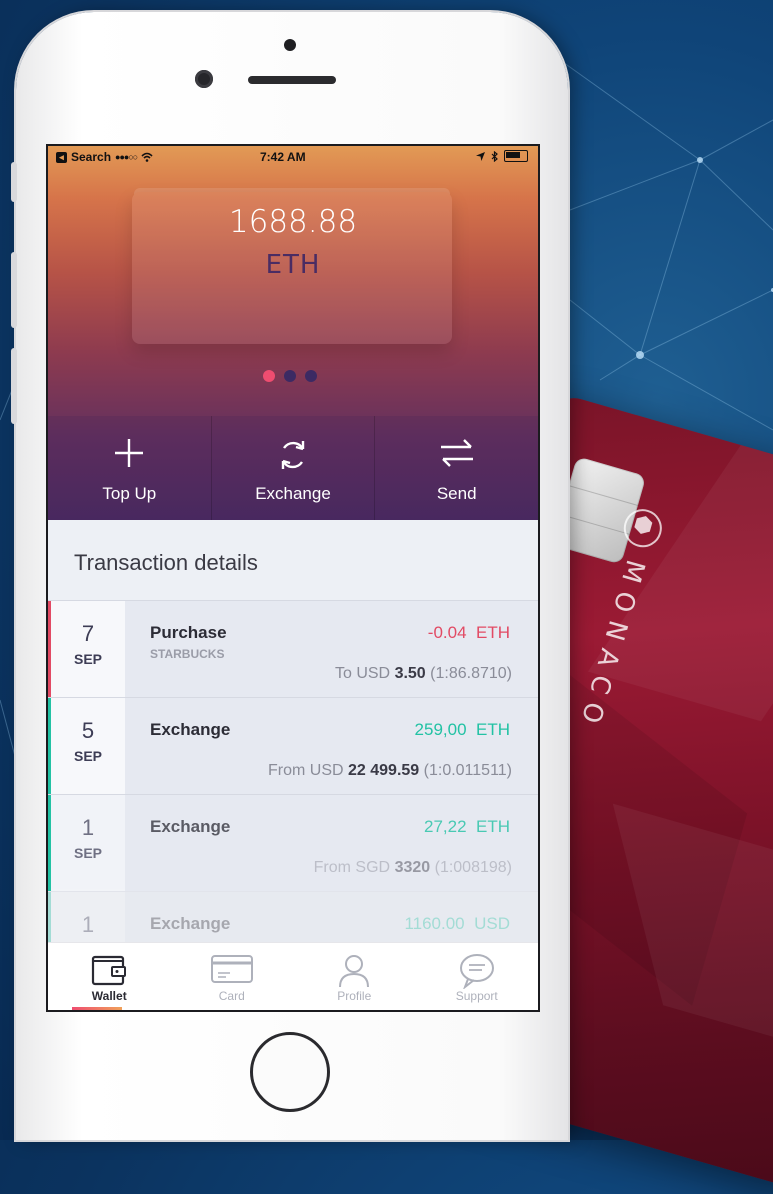 The image size is (773, 1194). Describe the element at coordinates (231, 996) in the screenshot. I see `tab-card-label: Card` at that location.